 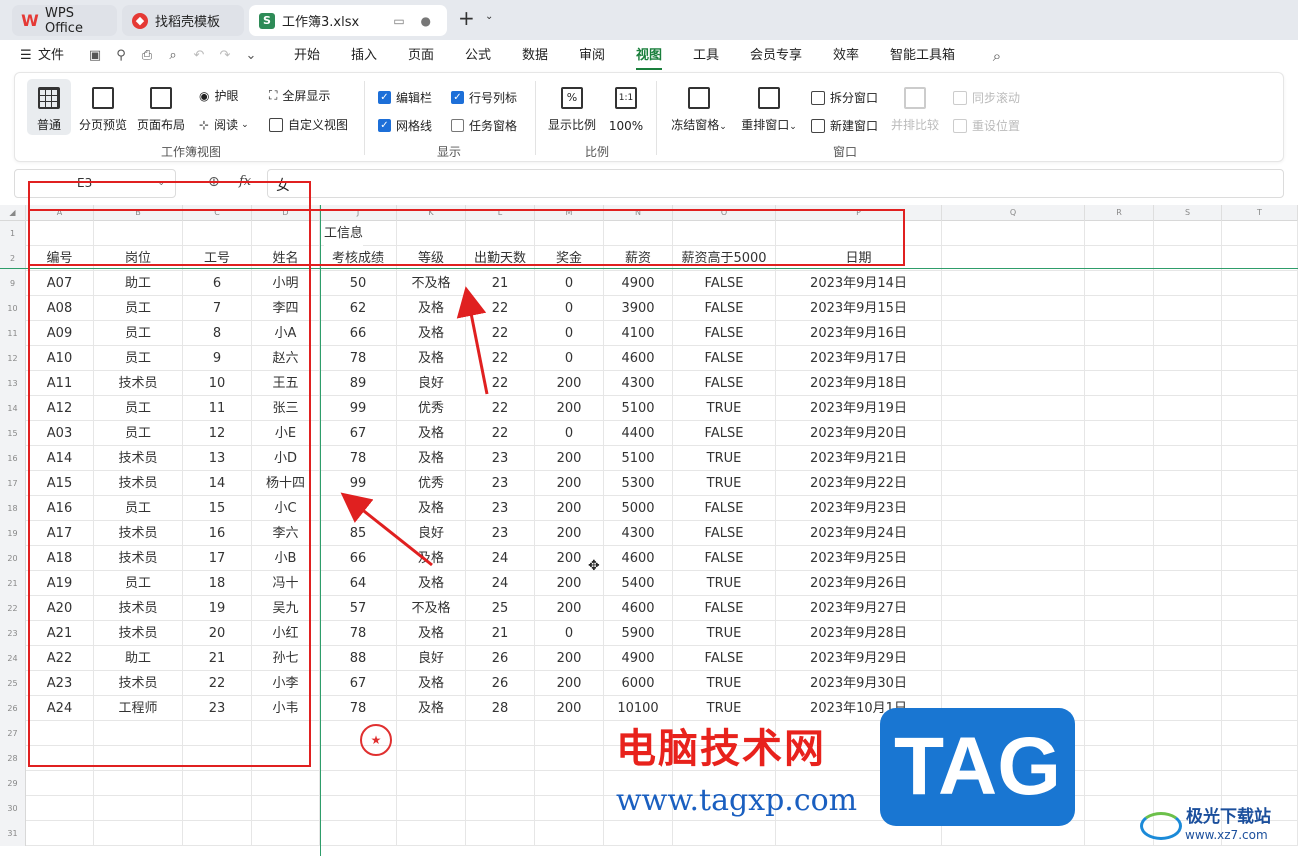 I want to click on table-cell: 2023年9月22日, so click(x=859, y=483).